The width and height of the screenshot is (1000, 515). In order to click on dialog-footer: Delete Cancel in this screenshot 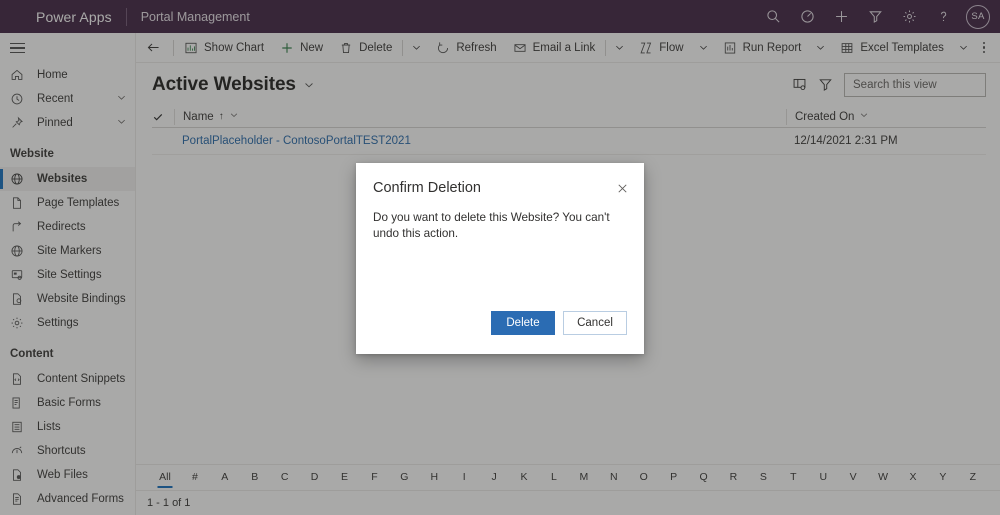, I will do `click(500, 332)`.